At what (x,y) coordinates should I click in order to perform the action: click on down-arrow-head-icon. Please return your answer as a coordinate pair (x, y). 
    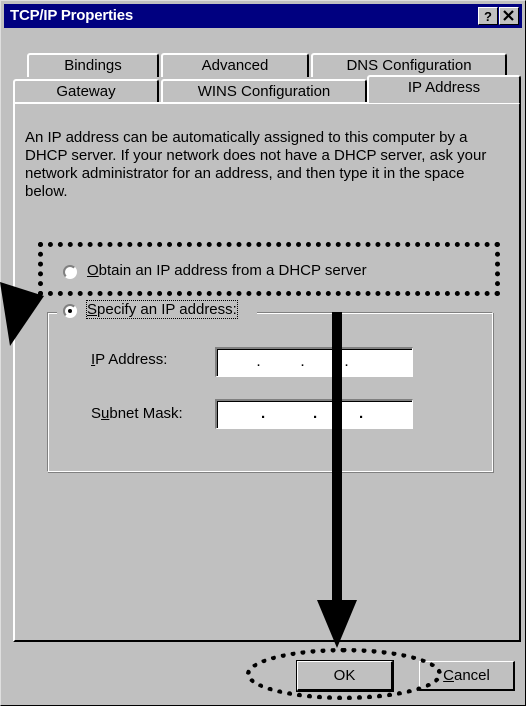
    Looking at the image, I should click on (337, 624).